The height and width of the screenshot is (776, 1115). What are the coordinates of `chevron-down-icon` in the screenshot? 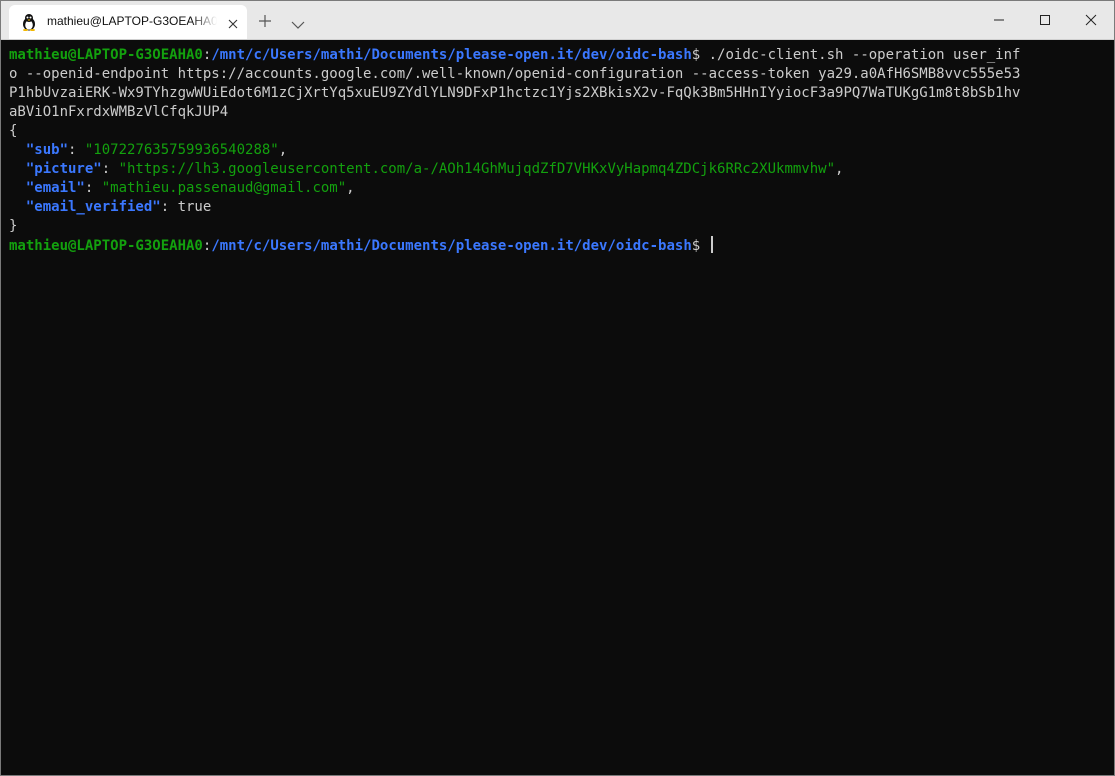 It's located at (298, 22).